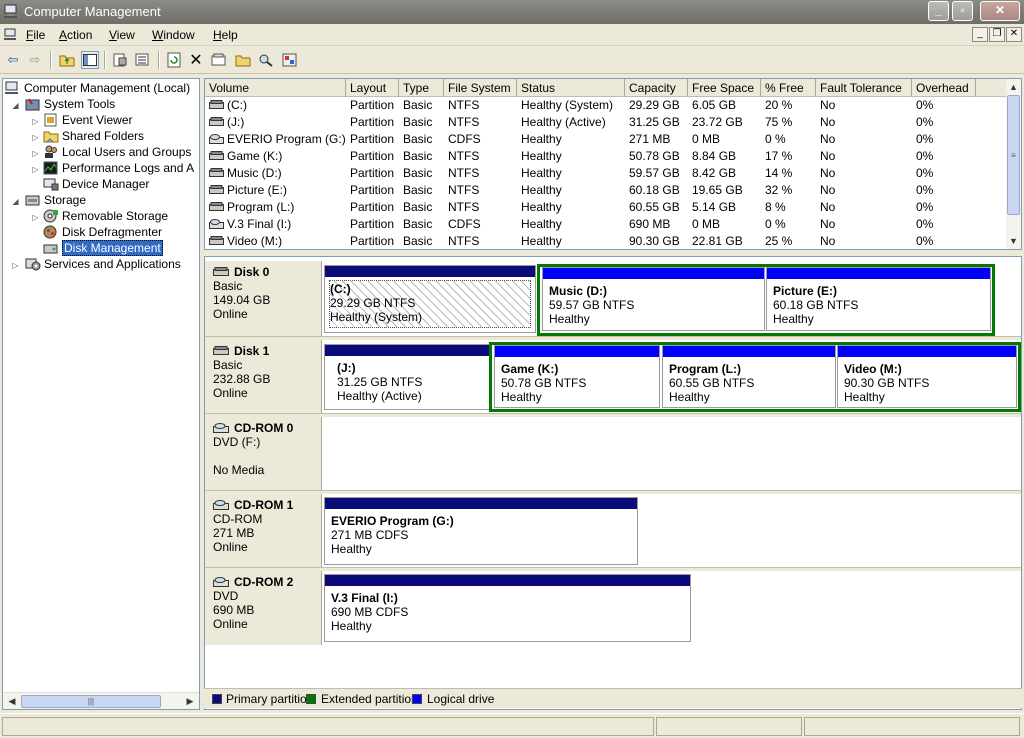  What do you see at coordinates (35, 137) in the screenshot?
I see `expand-shared-folders-icon: ▷` at bounding box center [35, 137].